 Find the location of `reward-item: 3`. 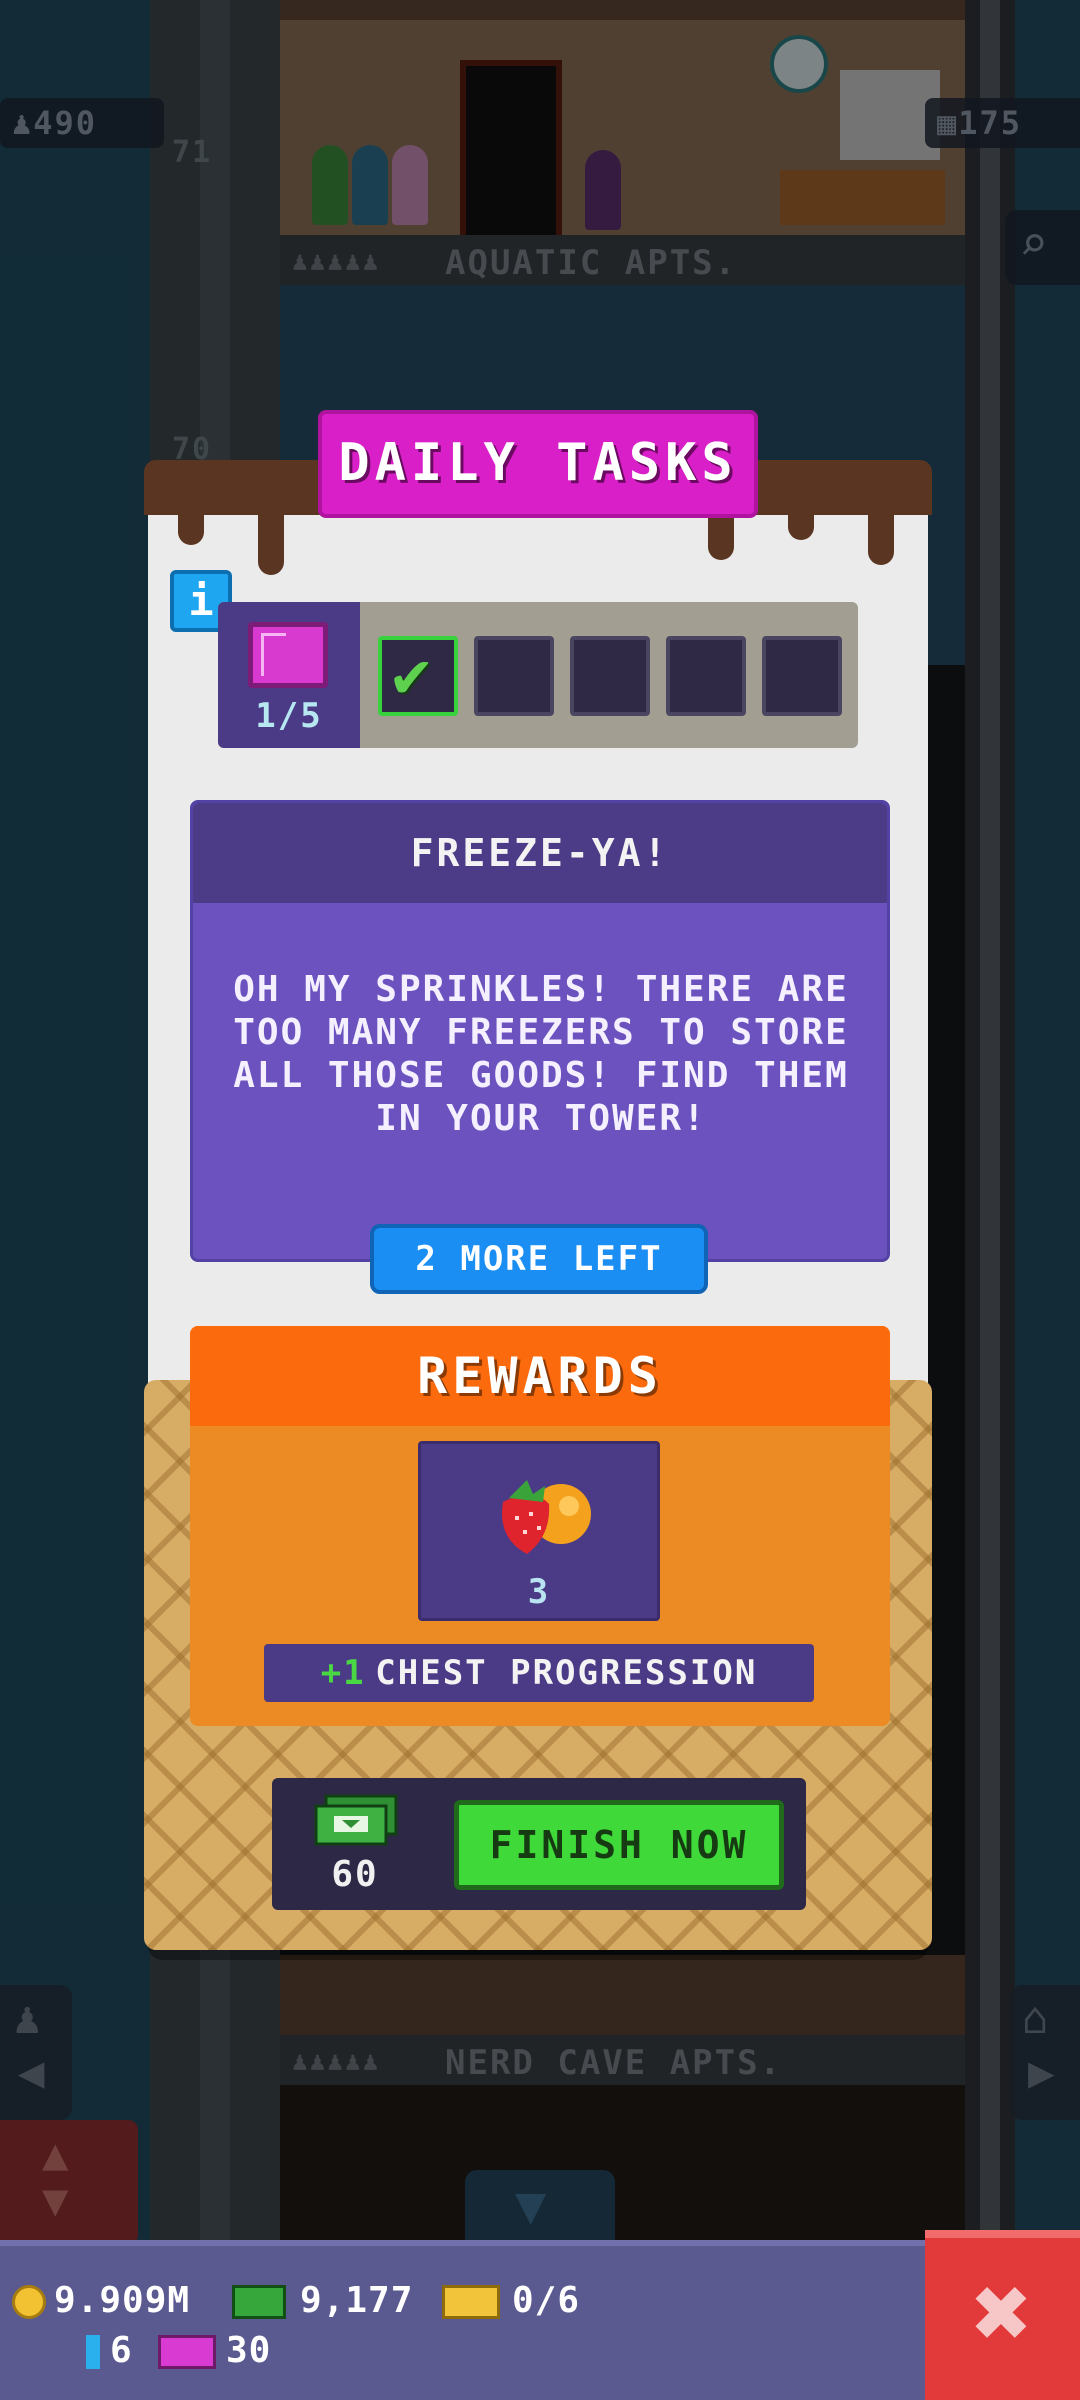

reward-item: 3 is located at coordinates (539, 1531).